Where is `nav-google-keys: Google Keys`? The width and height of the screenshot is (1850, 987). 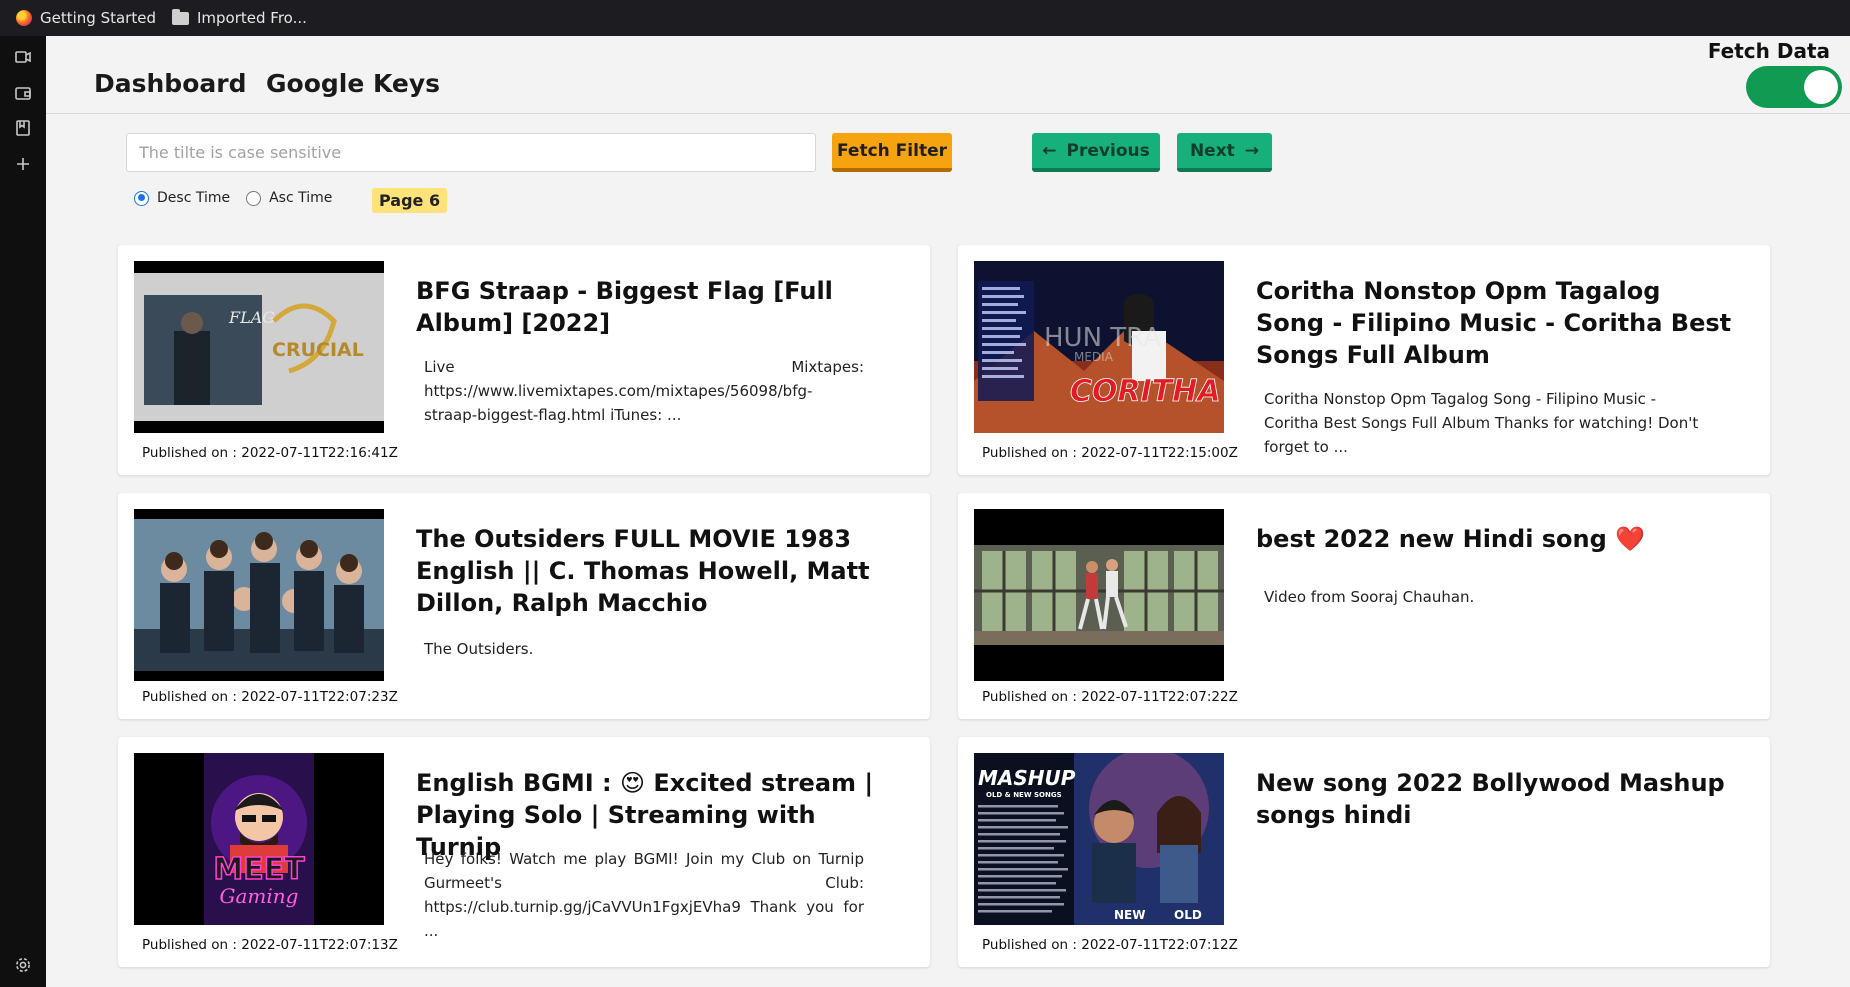
nav-google-keys: Google Keys is located at coordinates (353, 83).